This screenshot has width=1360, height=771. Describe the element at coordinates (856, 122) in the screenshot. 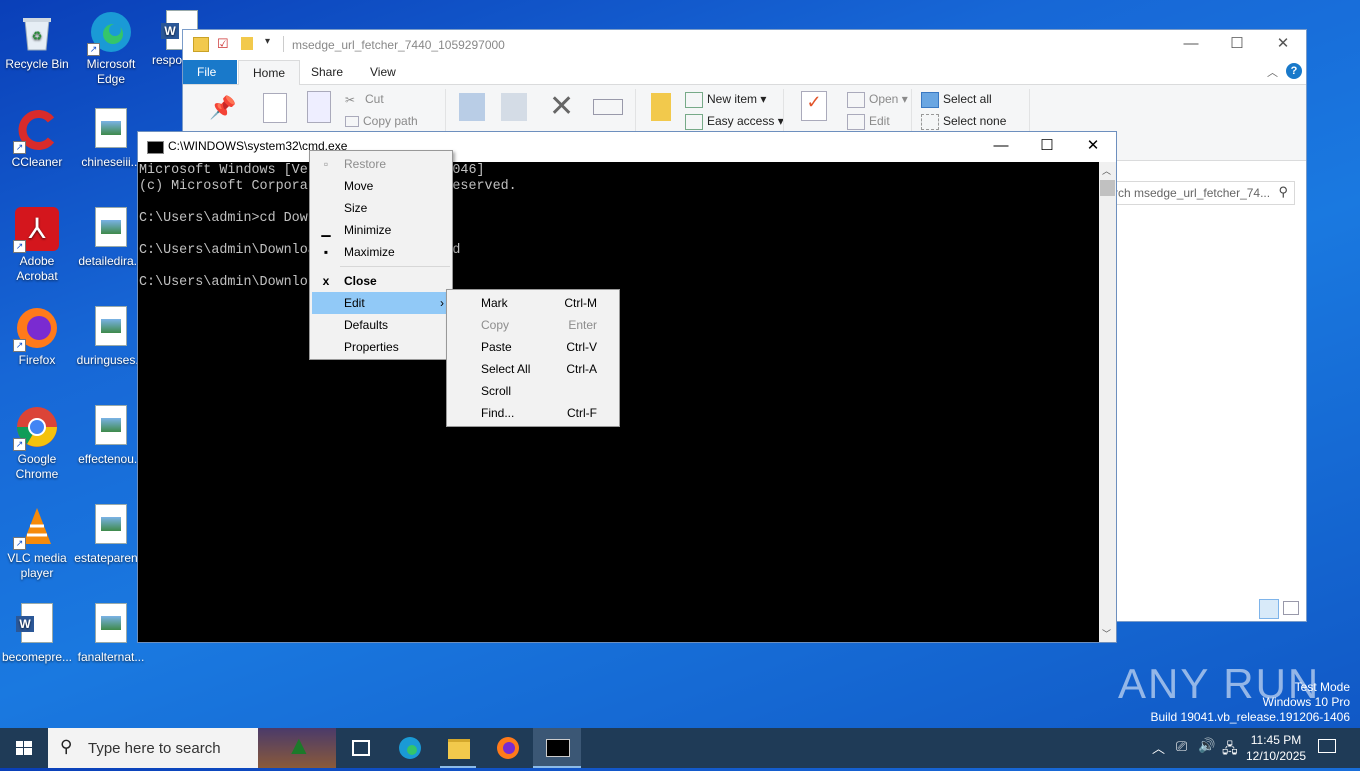

I see `edit-icon` at that location.